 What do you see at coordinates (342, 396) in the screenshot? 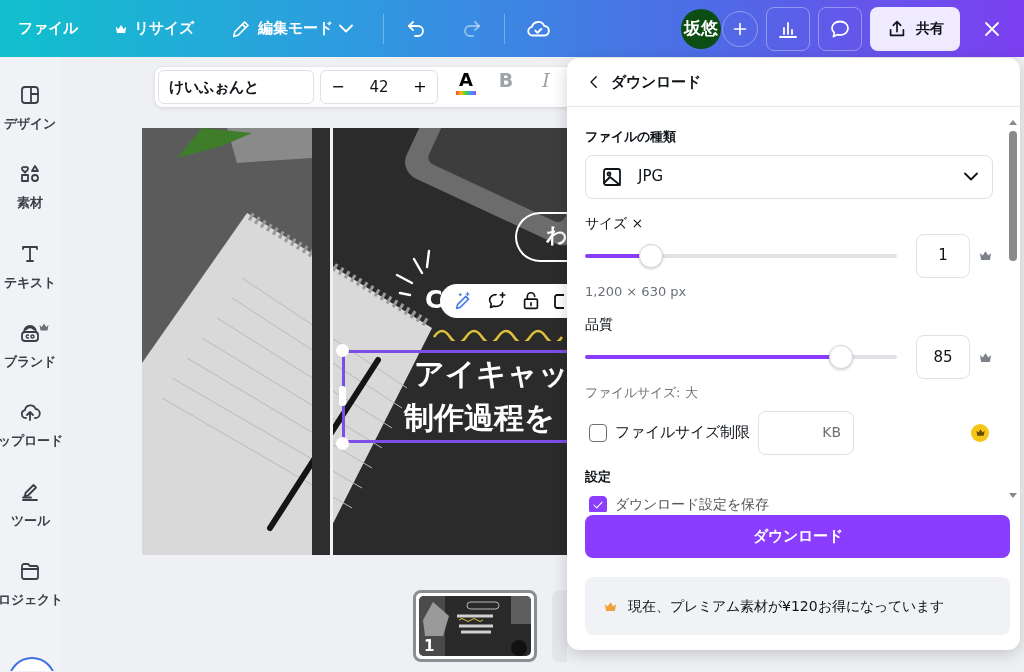
I see `resize-handle` at bounding box center [342, 396].